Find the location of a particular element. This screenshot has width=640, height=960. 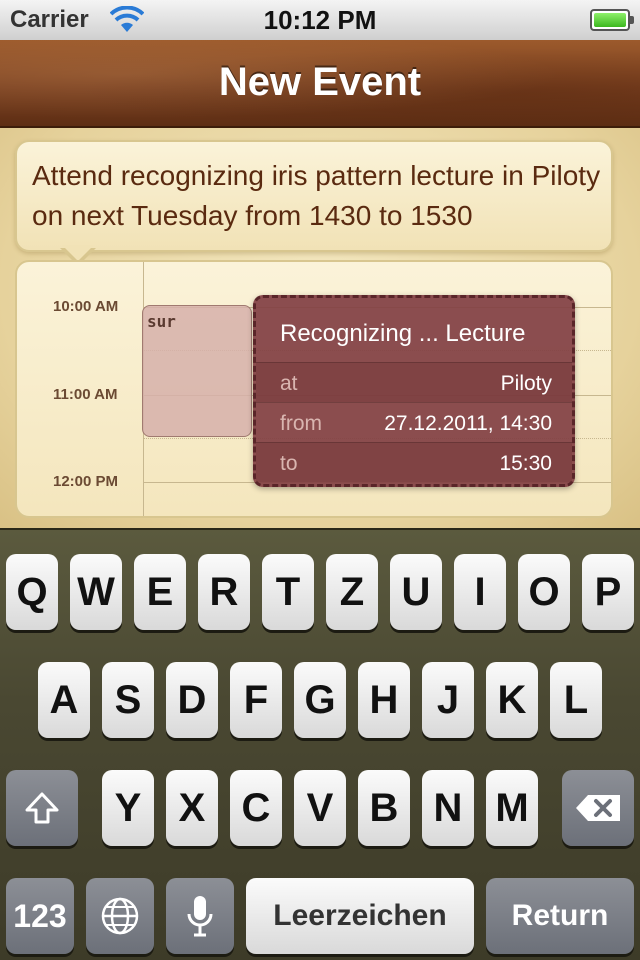

microphone-icon is located at coordinates (200, 916).